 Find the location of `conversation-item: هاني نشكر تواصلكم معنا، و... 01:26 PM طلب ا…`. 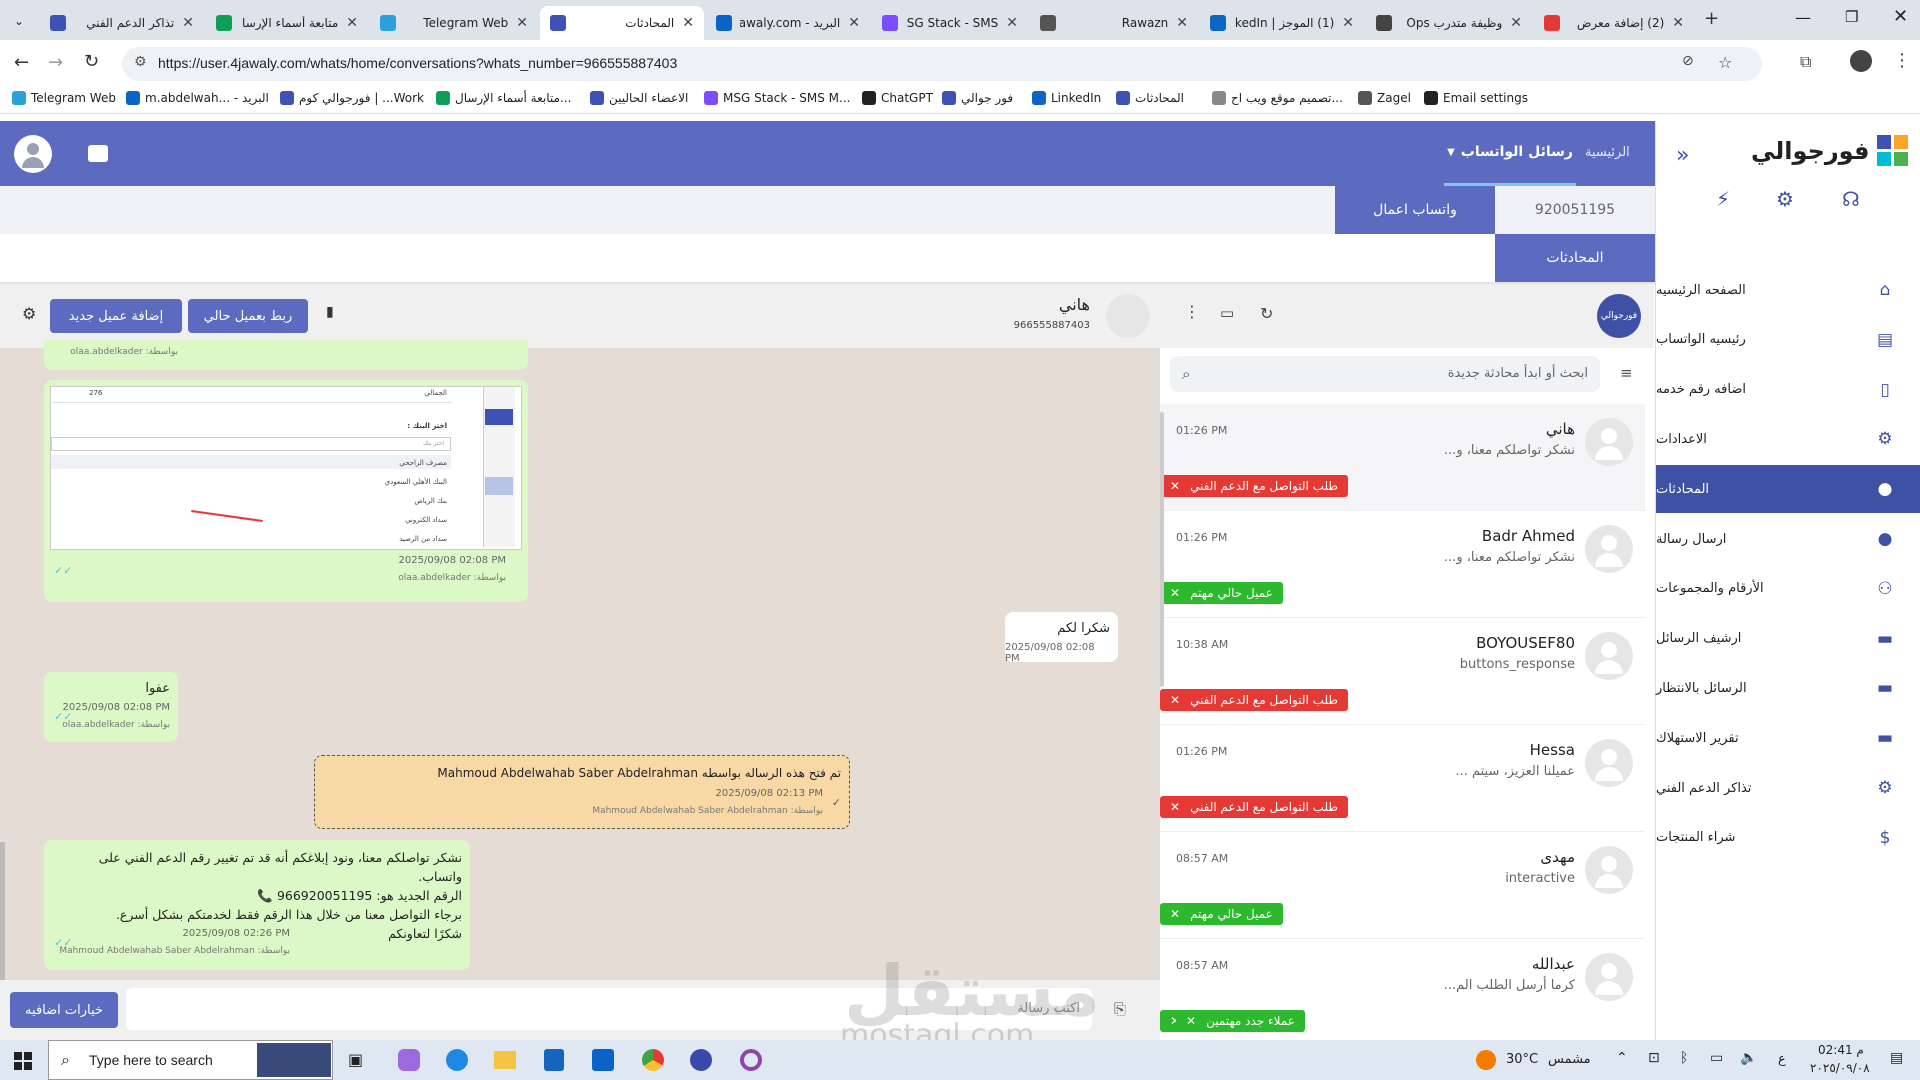

conversation-item: هاني نشكر تواصلكم معنا، و... 01:26 PM طلب ا… is located at coordinates (1402, 457).